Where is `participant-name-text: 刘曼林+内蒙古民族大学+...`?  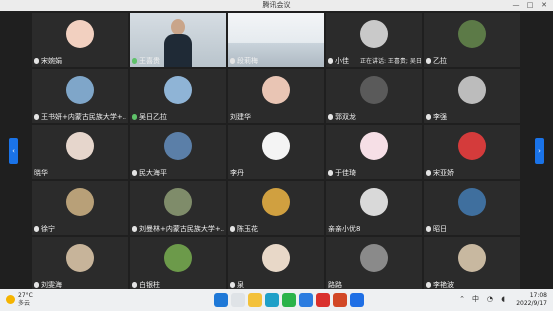
participant-name-text: 刘曼林+内蒙古民族大学+... is located at coordinates (181, 229).